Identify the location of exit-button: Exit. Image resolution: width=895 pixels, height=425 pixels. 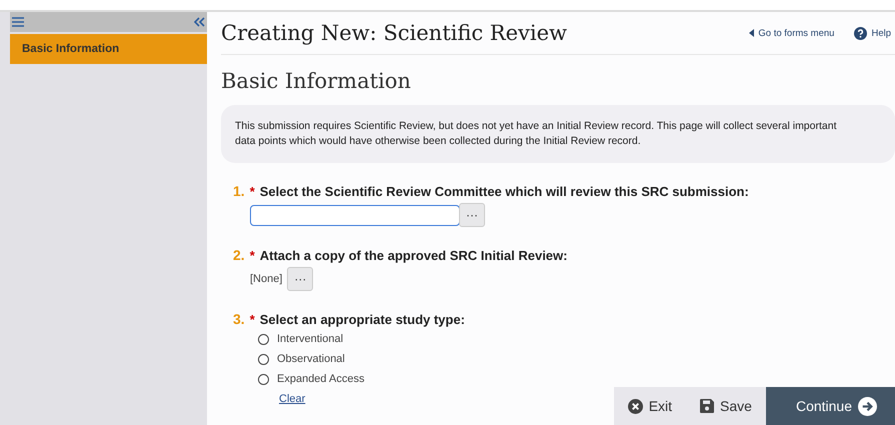
(650, 406).